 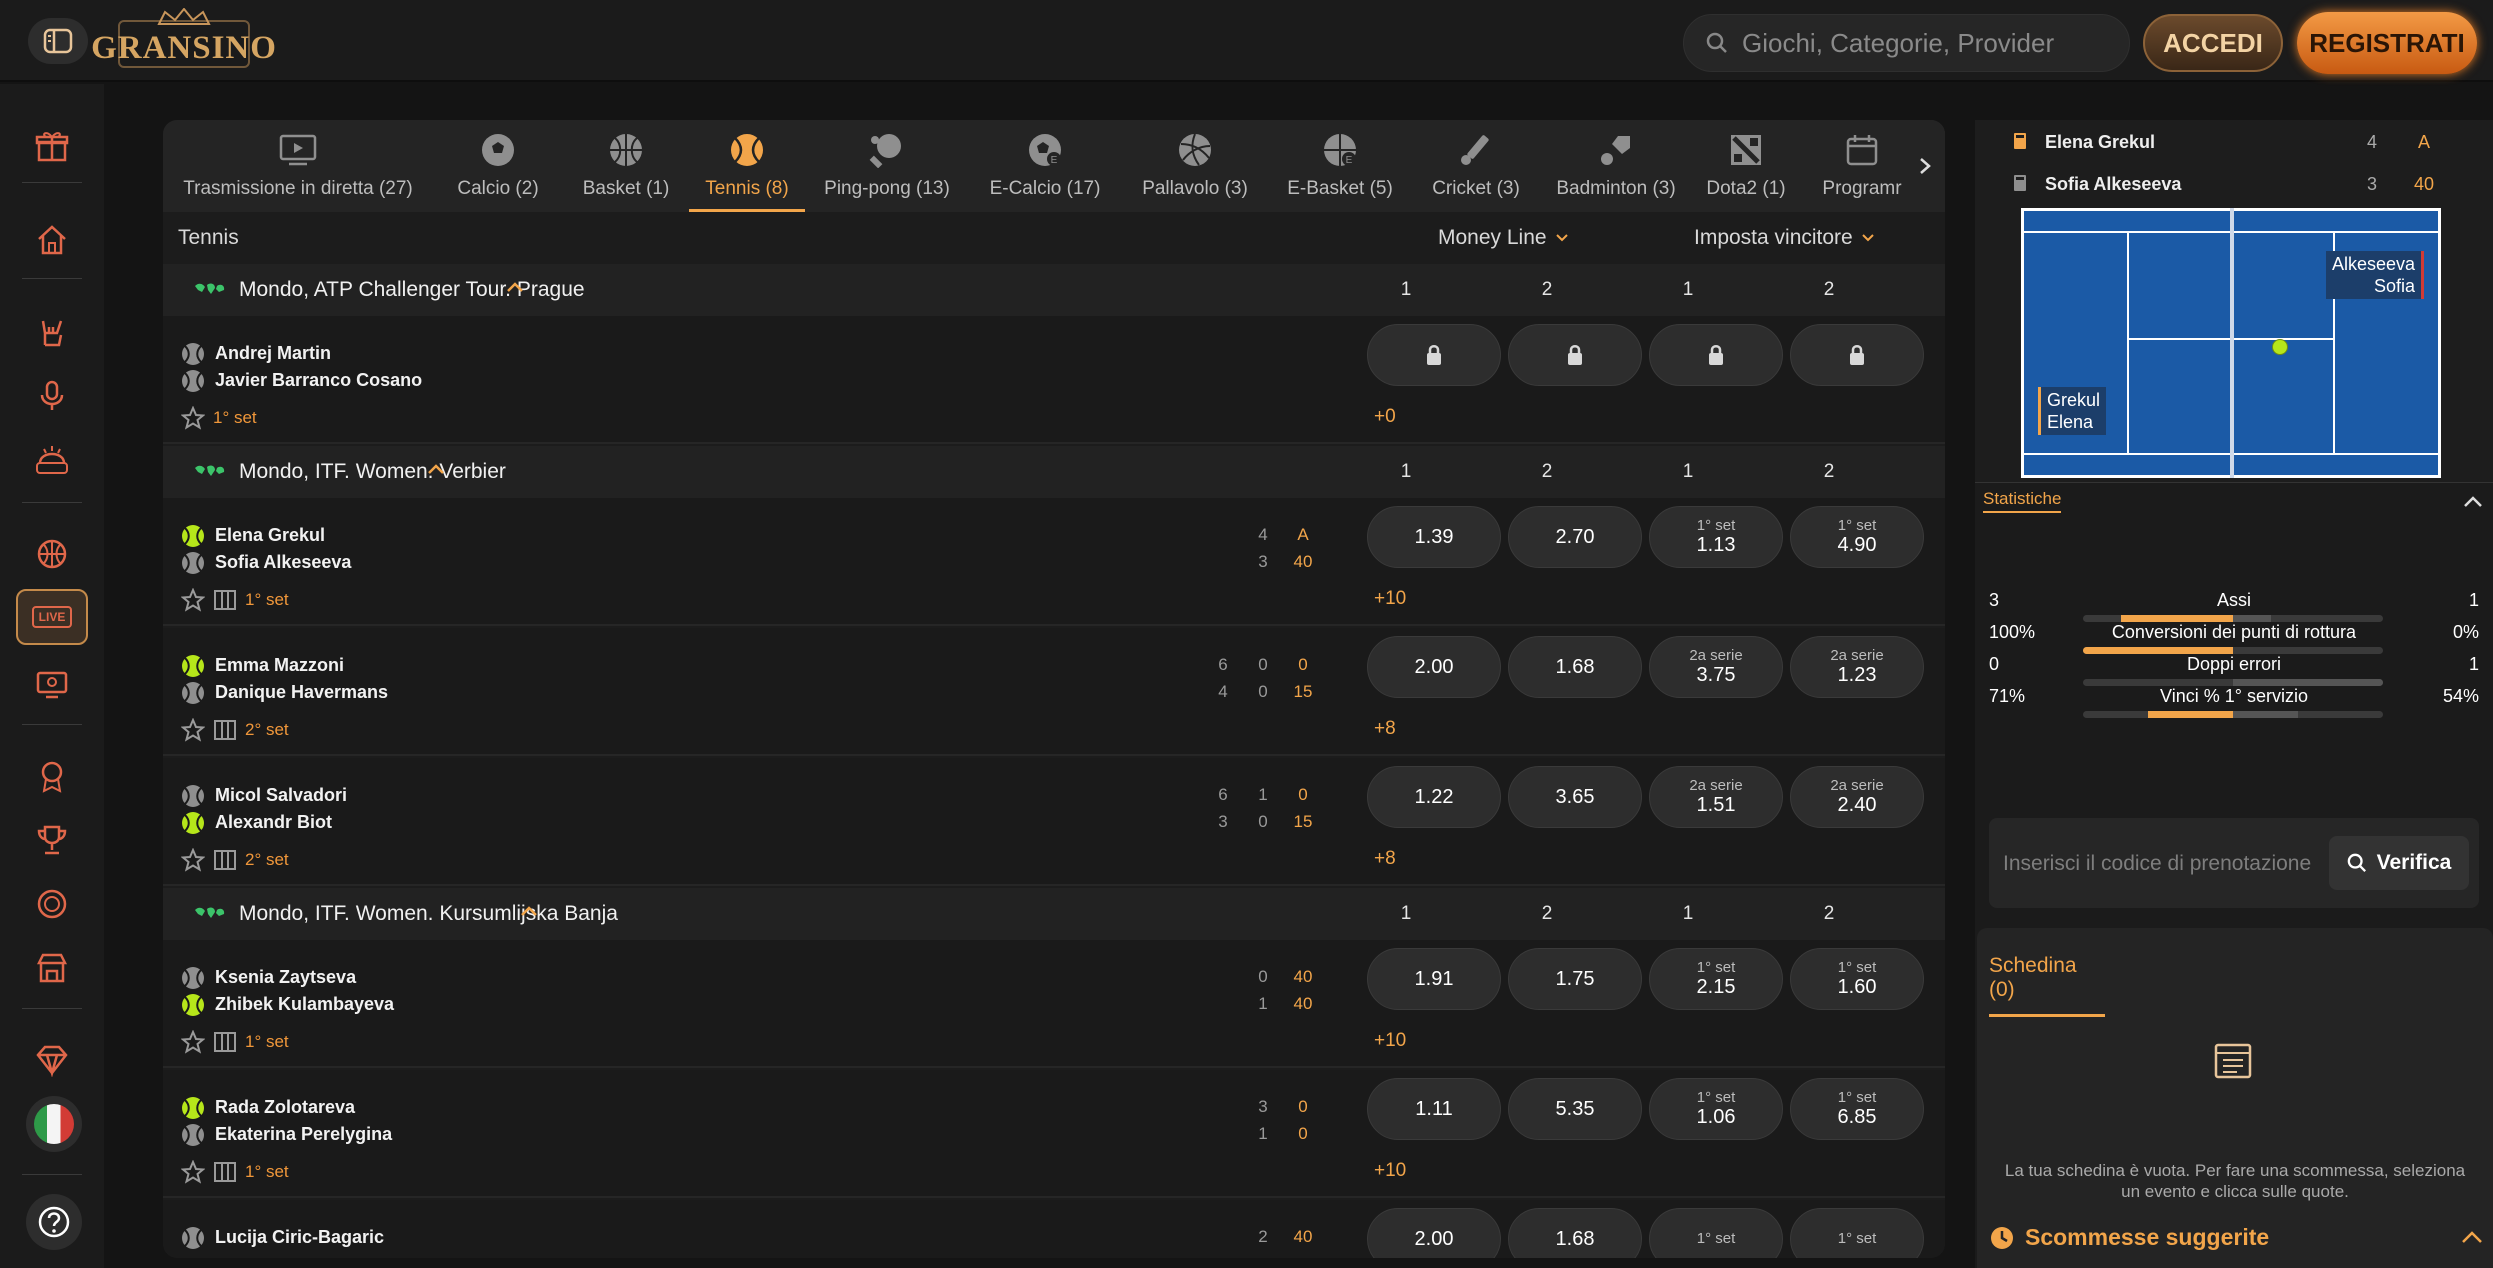 I want to click on odds-button: 2a serie 3.75, so click(x=1716, y=667).